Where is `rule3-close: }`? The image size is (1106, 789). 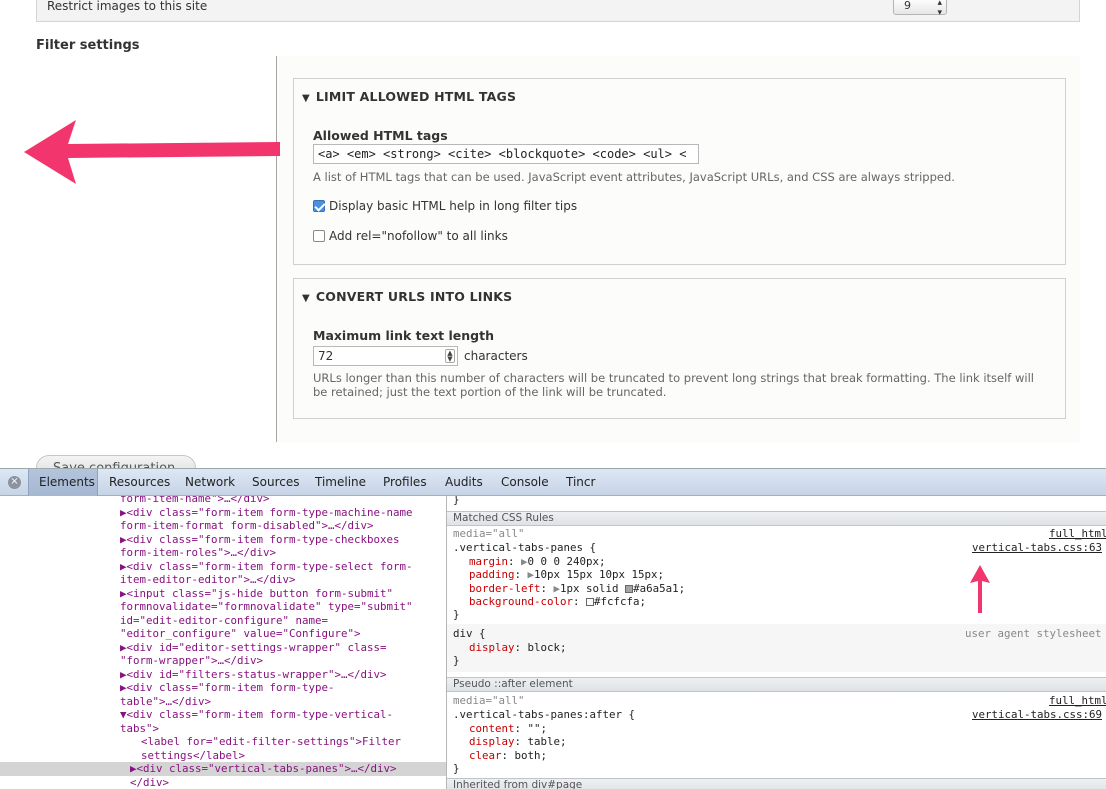
rule3-close: } is located at coordinates (456, 768).